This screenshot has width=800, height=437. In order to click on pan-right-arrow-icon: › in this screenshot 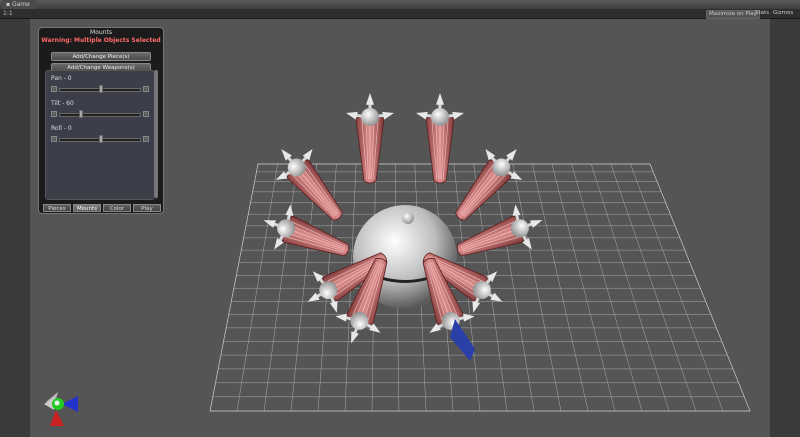, I will do `click(146, 89)`.